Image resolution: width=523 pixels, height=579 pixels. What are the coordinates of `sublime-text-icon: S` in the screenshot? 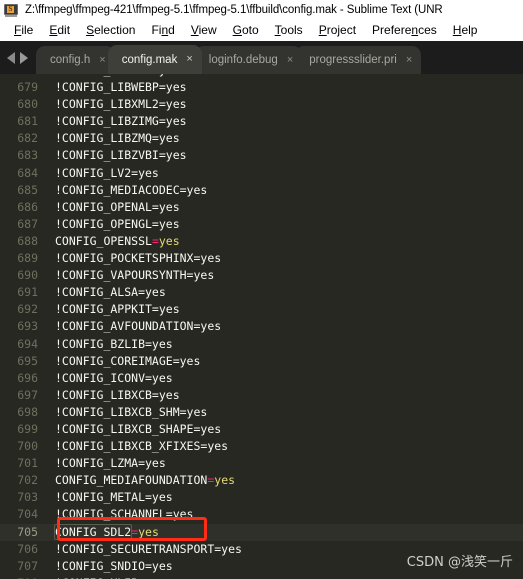 It's located at (11, 10).